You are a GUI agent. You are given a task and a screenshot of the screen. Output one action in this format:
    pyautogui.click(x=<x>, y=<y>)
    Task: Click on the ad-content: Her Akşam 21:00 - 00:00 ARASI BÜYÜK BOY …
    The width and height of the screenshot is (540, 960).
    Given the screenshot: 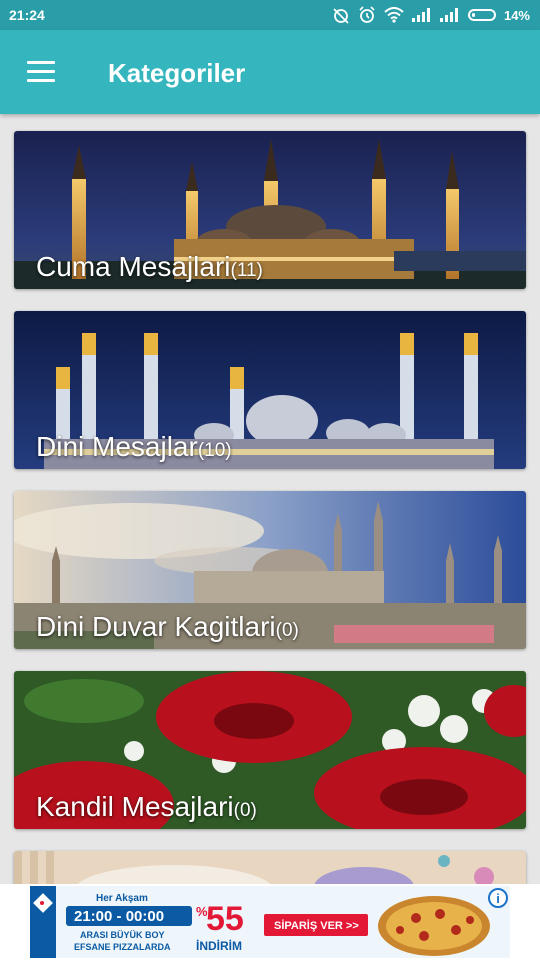 What is the action you would take?
    pyautogui.click(x=270, y=922)
    